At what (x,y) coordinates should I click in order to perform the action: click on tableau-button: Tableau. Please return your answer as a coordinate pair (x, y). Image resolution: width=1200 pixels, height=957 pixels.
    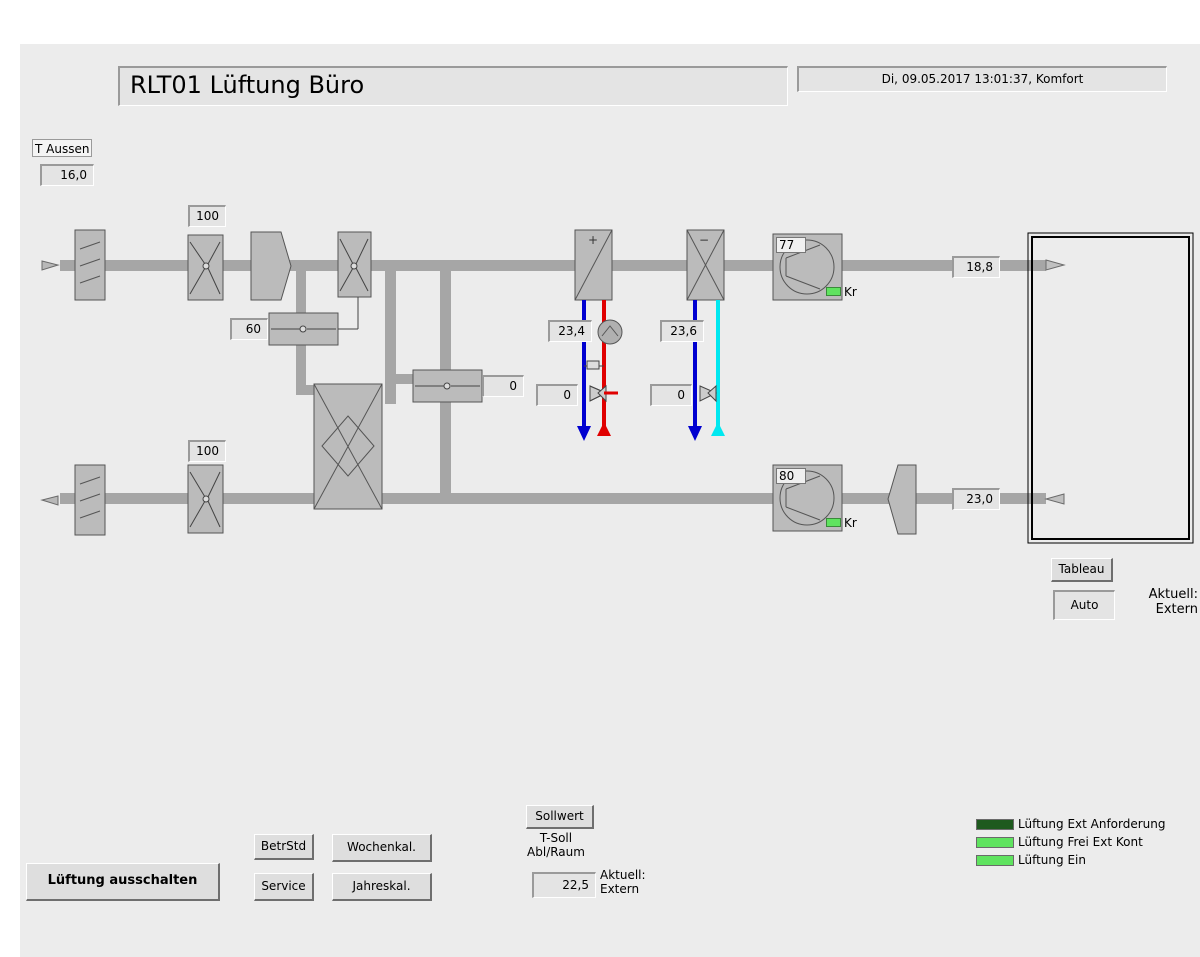
    Looking at the image, I should click on (1082, 570).